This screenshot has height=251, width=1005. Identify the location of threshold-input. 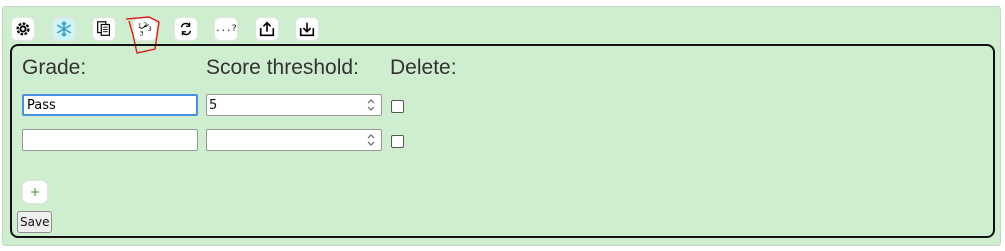
(294, 140).